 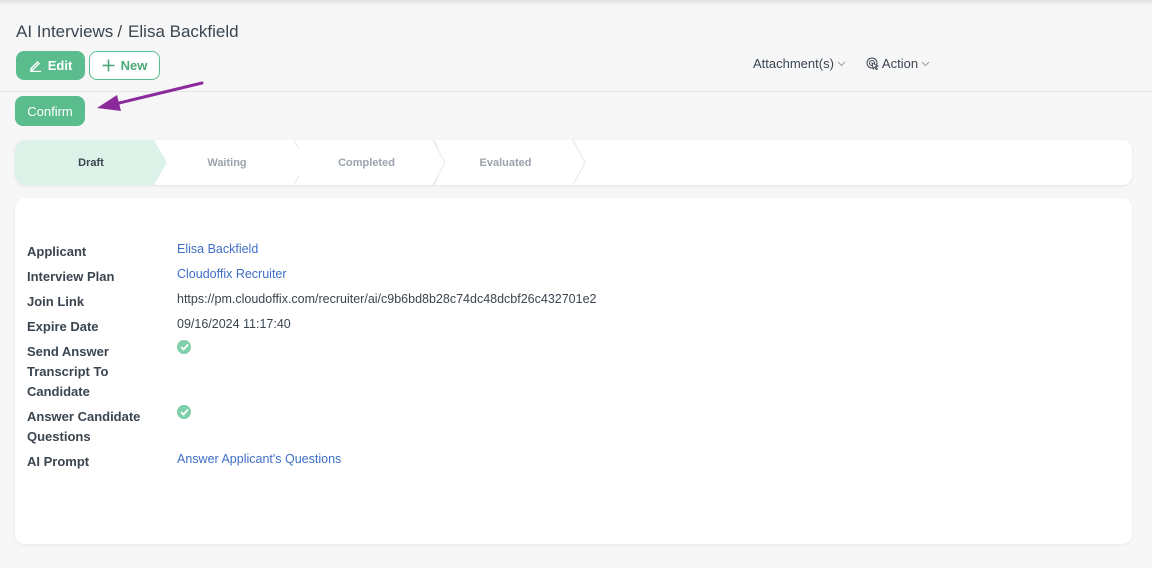 What do you see at coordinates (793, 63) in the screenshot?
I see `attachments-label: Attachment(s)` at bounding box center [793, 63].